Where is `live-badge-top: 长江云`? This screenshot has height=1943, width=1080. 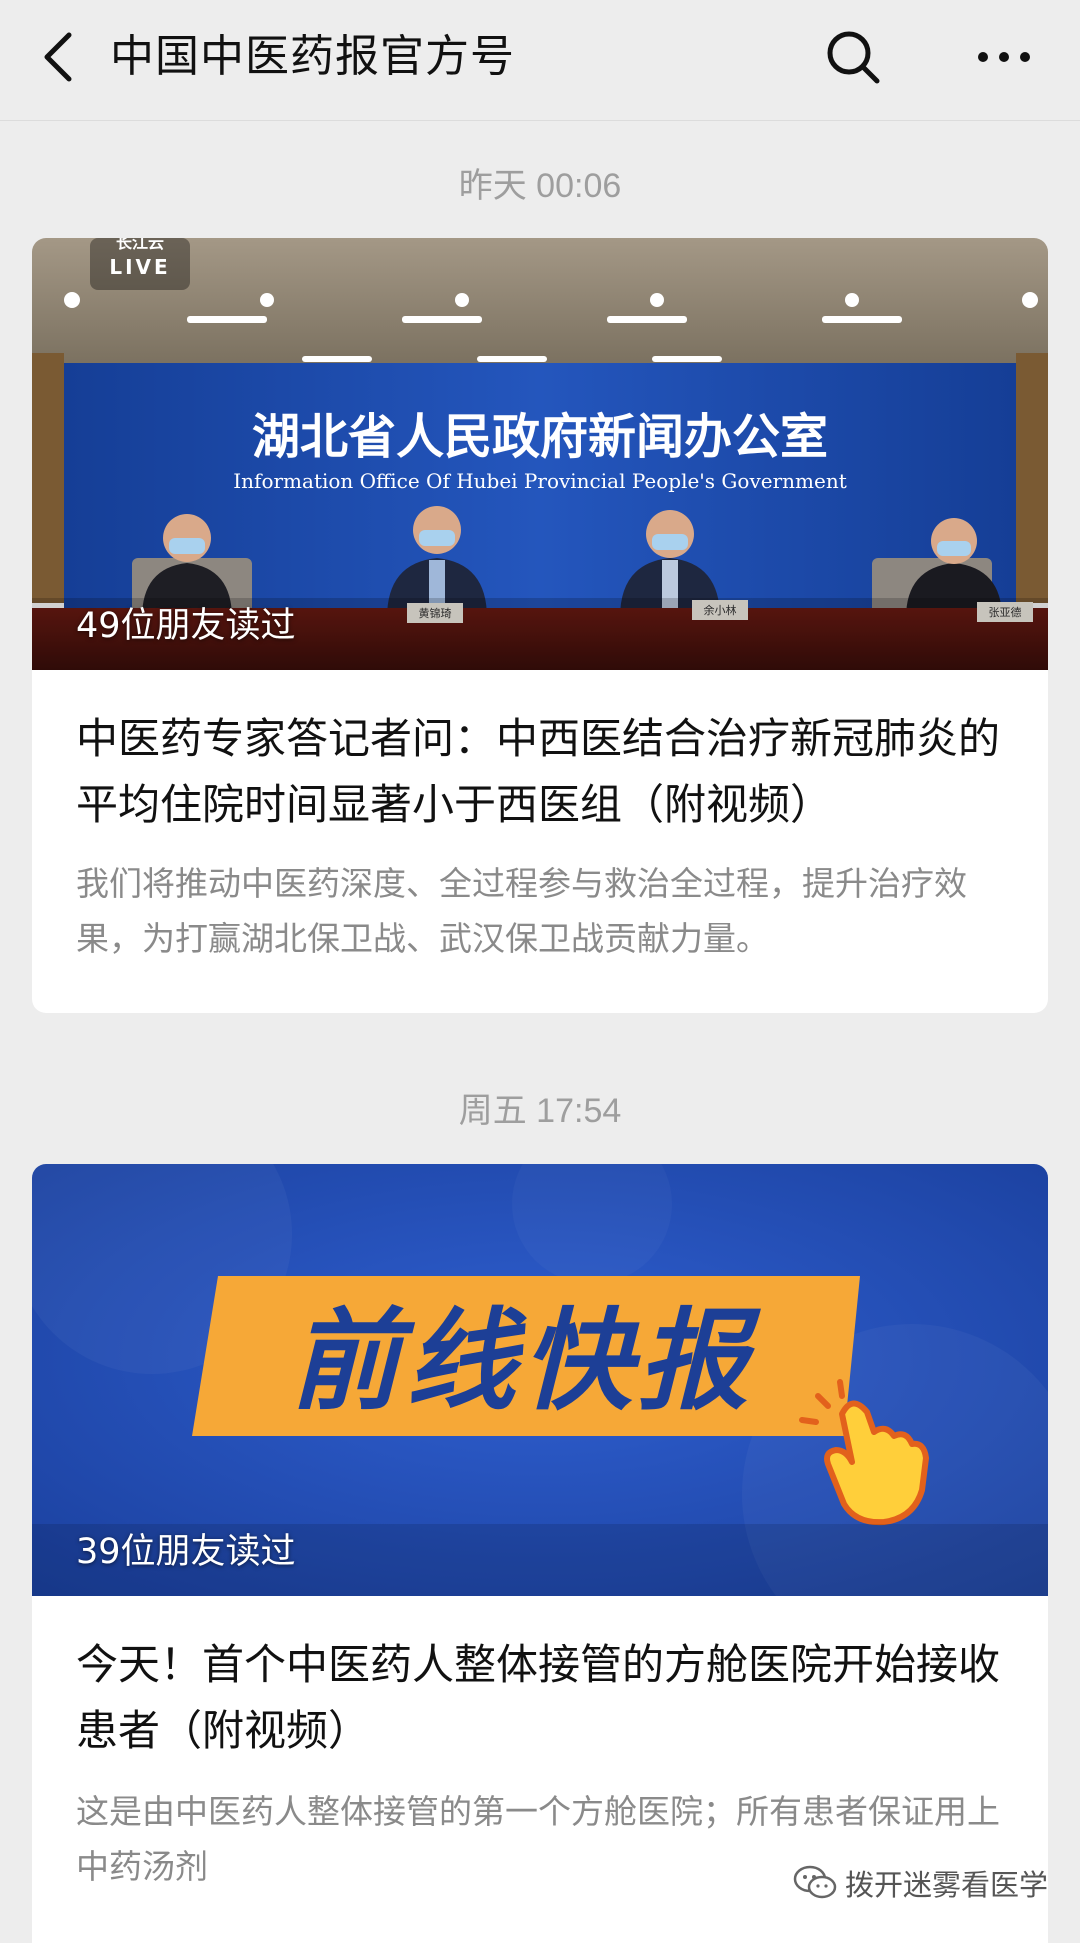 live-badge-top: 长江云 is located at coordinates (140, 245).